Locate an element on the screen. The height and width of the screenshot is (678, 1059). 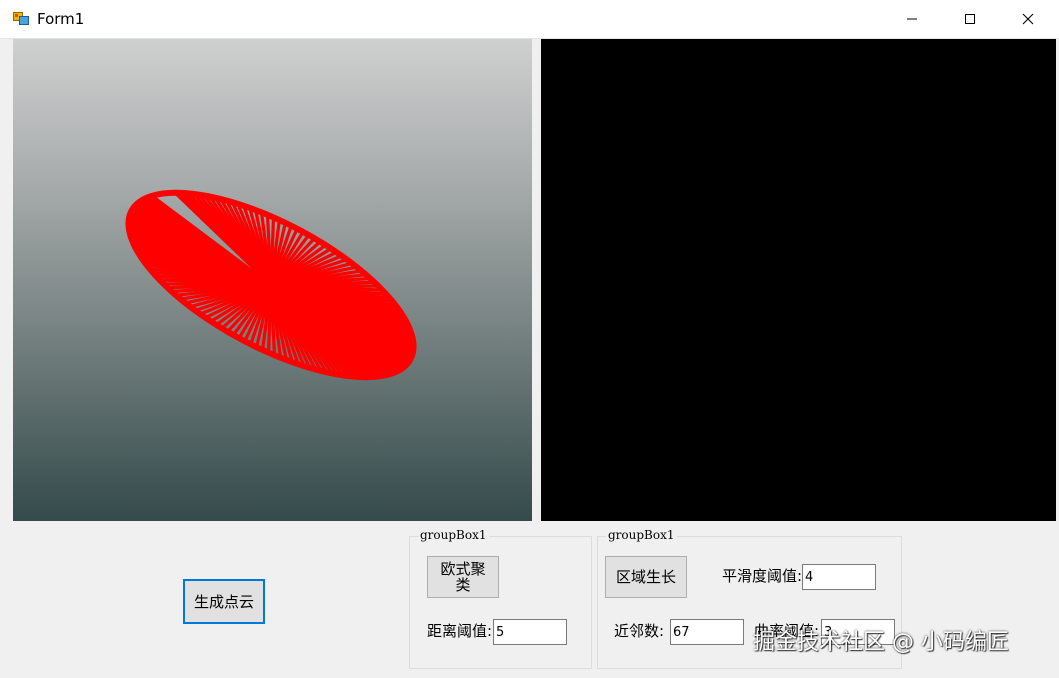
point-cloud-render is located at coordinates (271, 285).